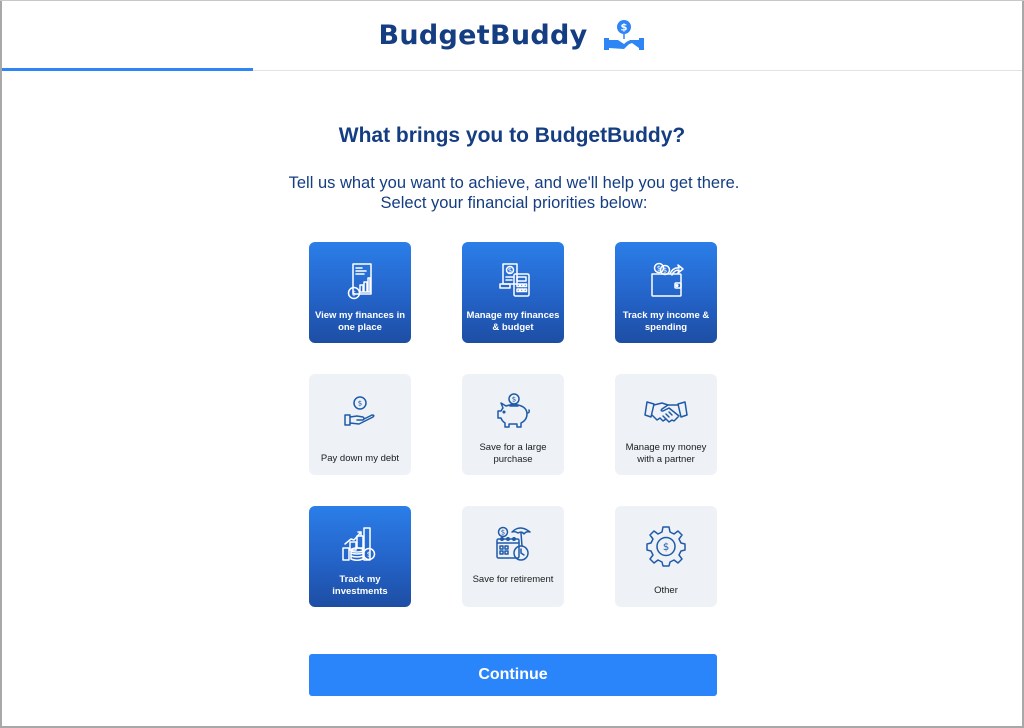 The image size is (1024, 728). Describe the element at coordinates (513, 675) in the screenshot. I see `continue-button: Continue` at that location.